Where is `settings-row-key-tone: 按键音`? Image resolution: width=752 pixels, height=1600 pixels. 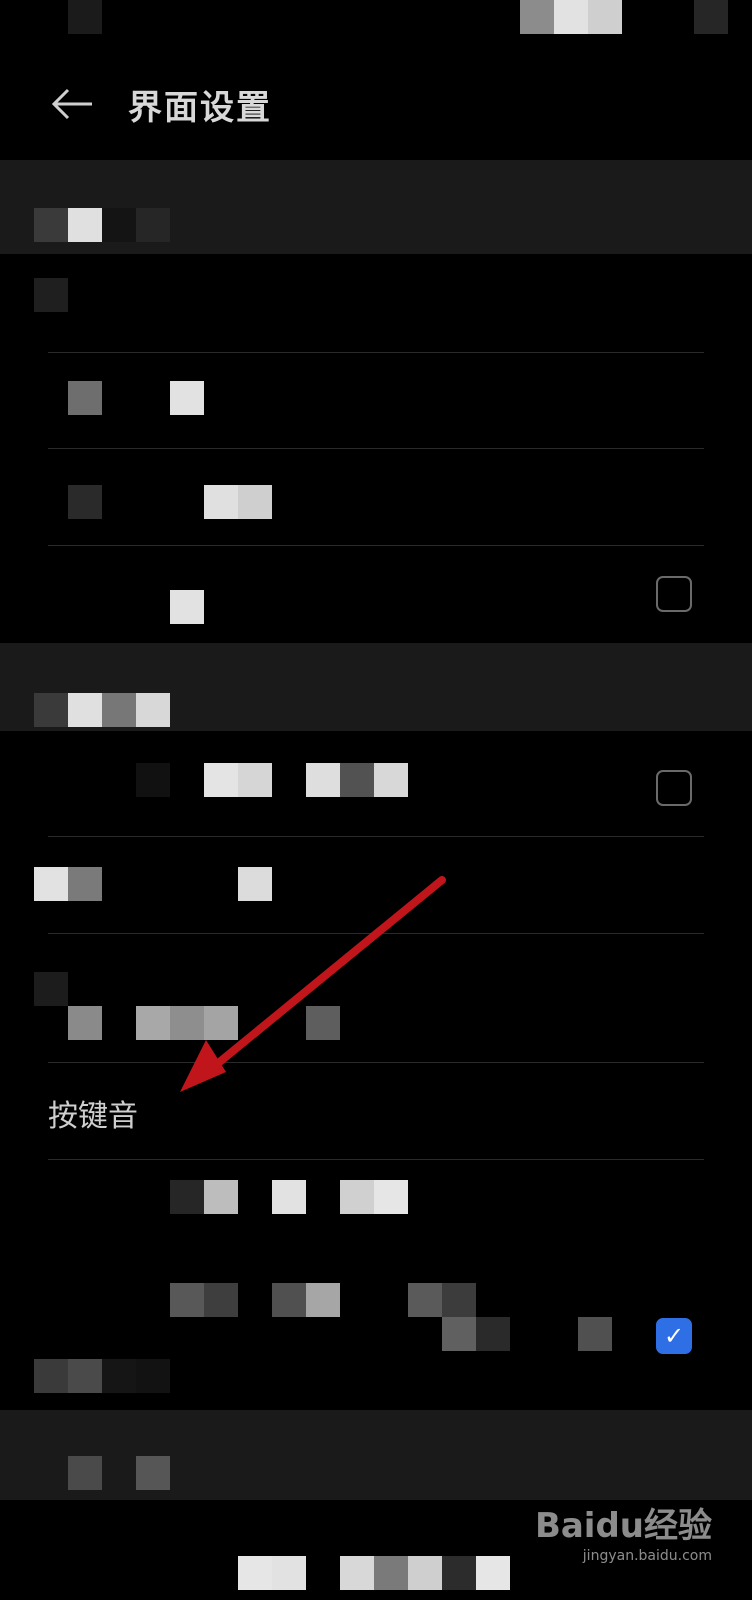 settings-row-key-tone: 按键音 is located at coordinates (376, 1111).